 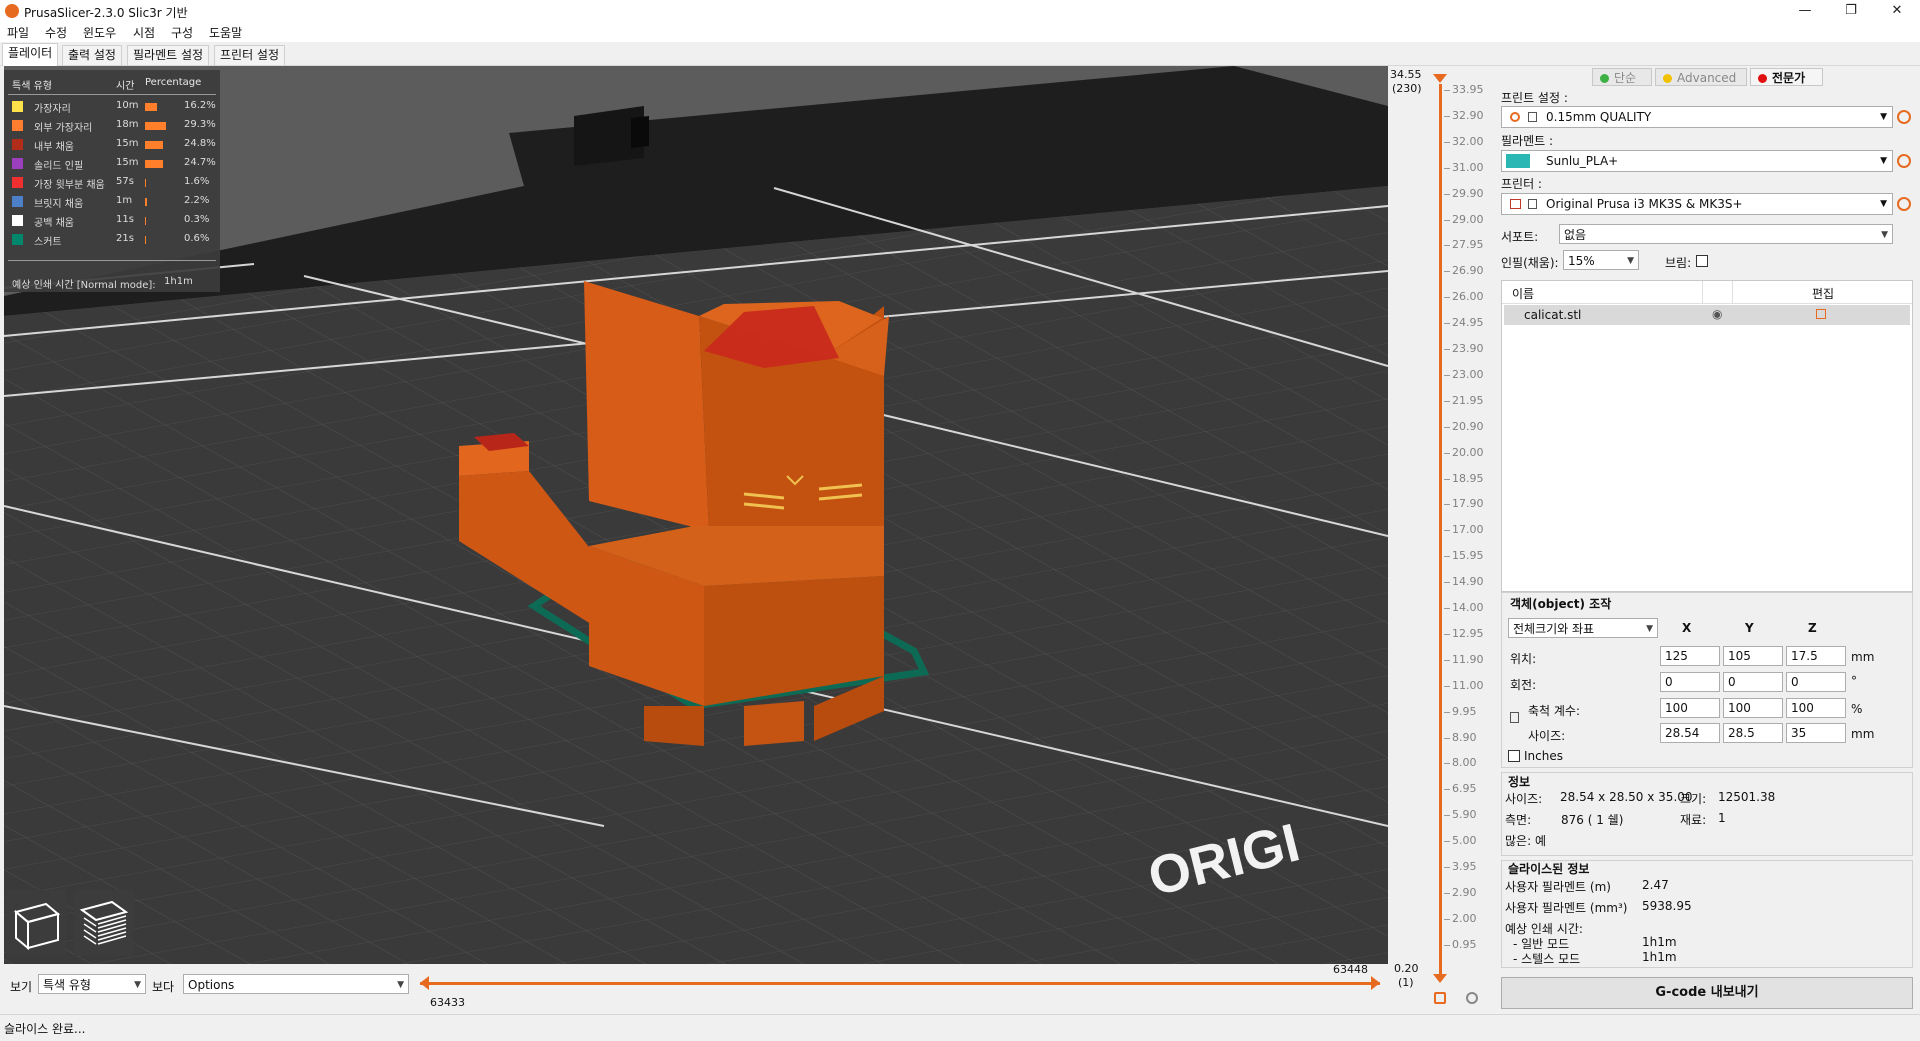 What do you see at coordinates (1582, 161) in the screenshot?
I see `filament-value: Sunlu_PLA+` at bounding box center [1582, 161].